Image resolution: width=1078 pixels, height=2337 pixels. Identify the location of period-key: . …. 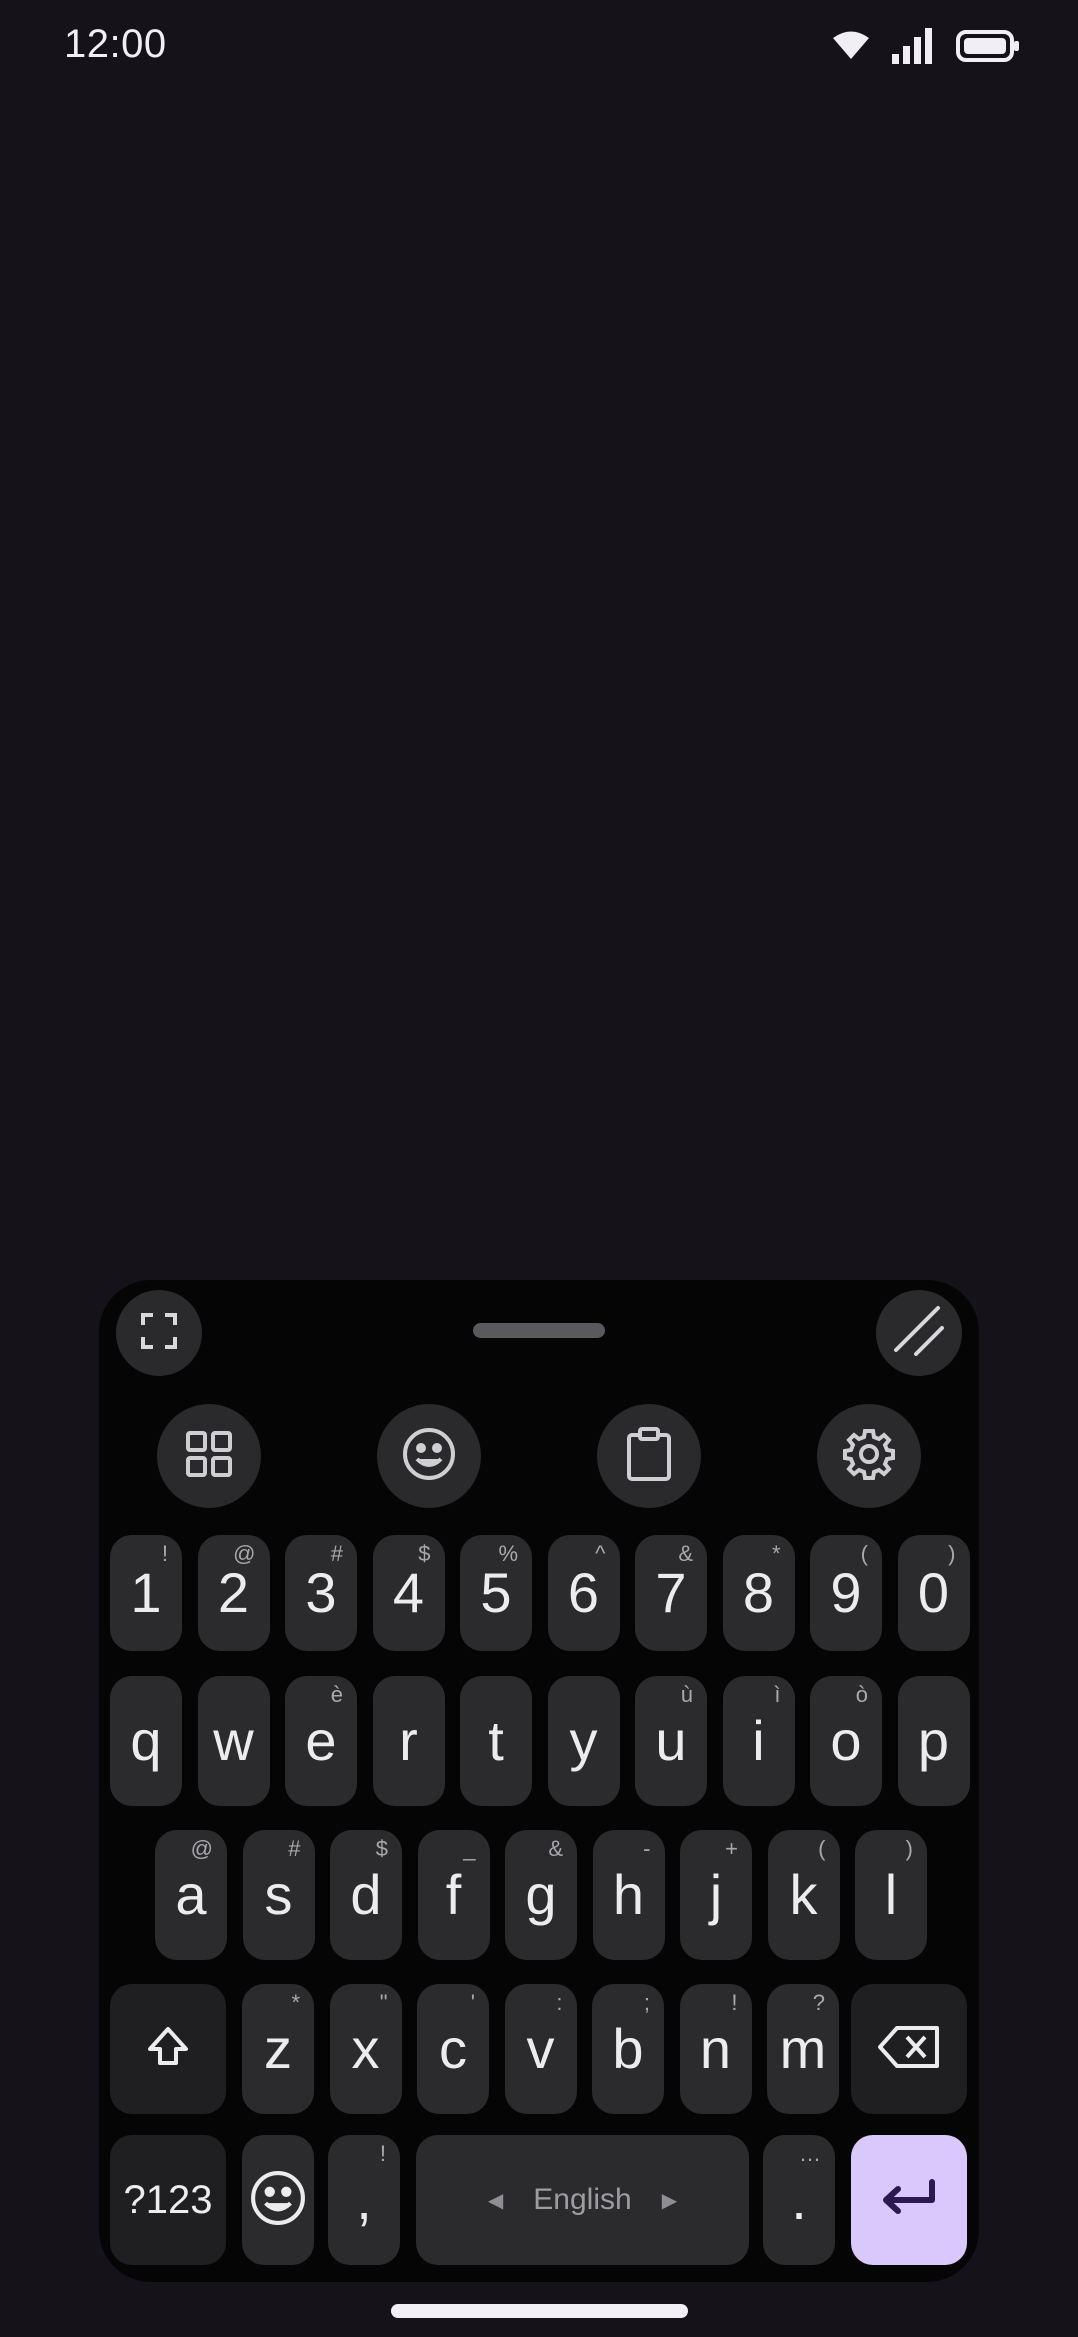
(799, 2200).